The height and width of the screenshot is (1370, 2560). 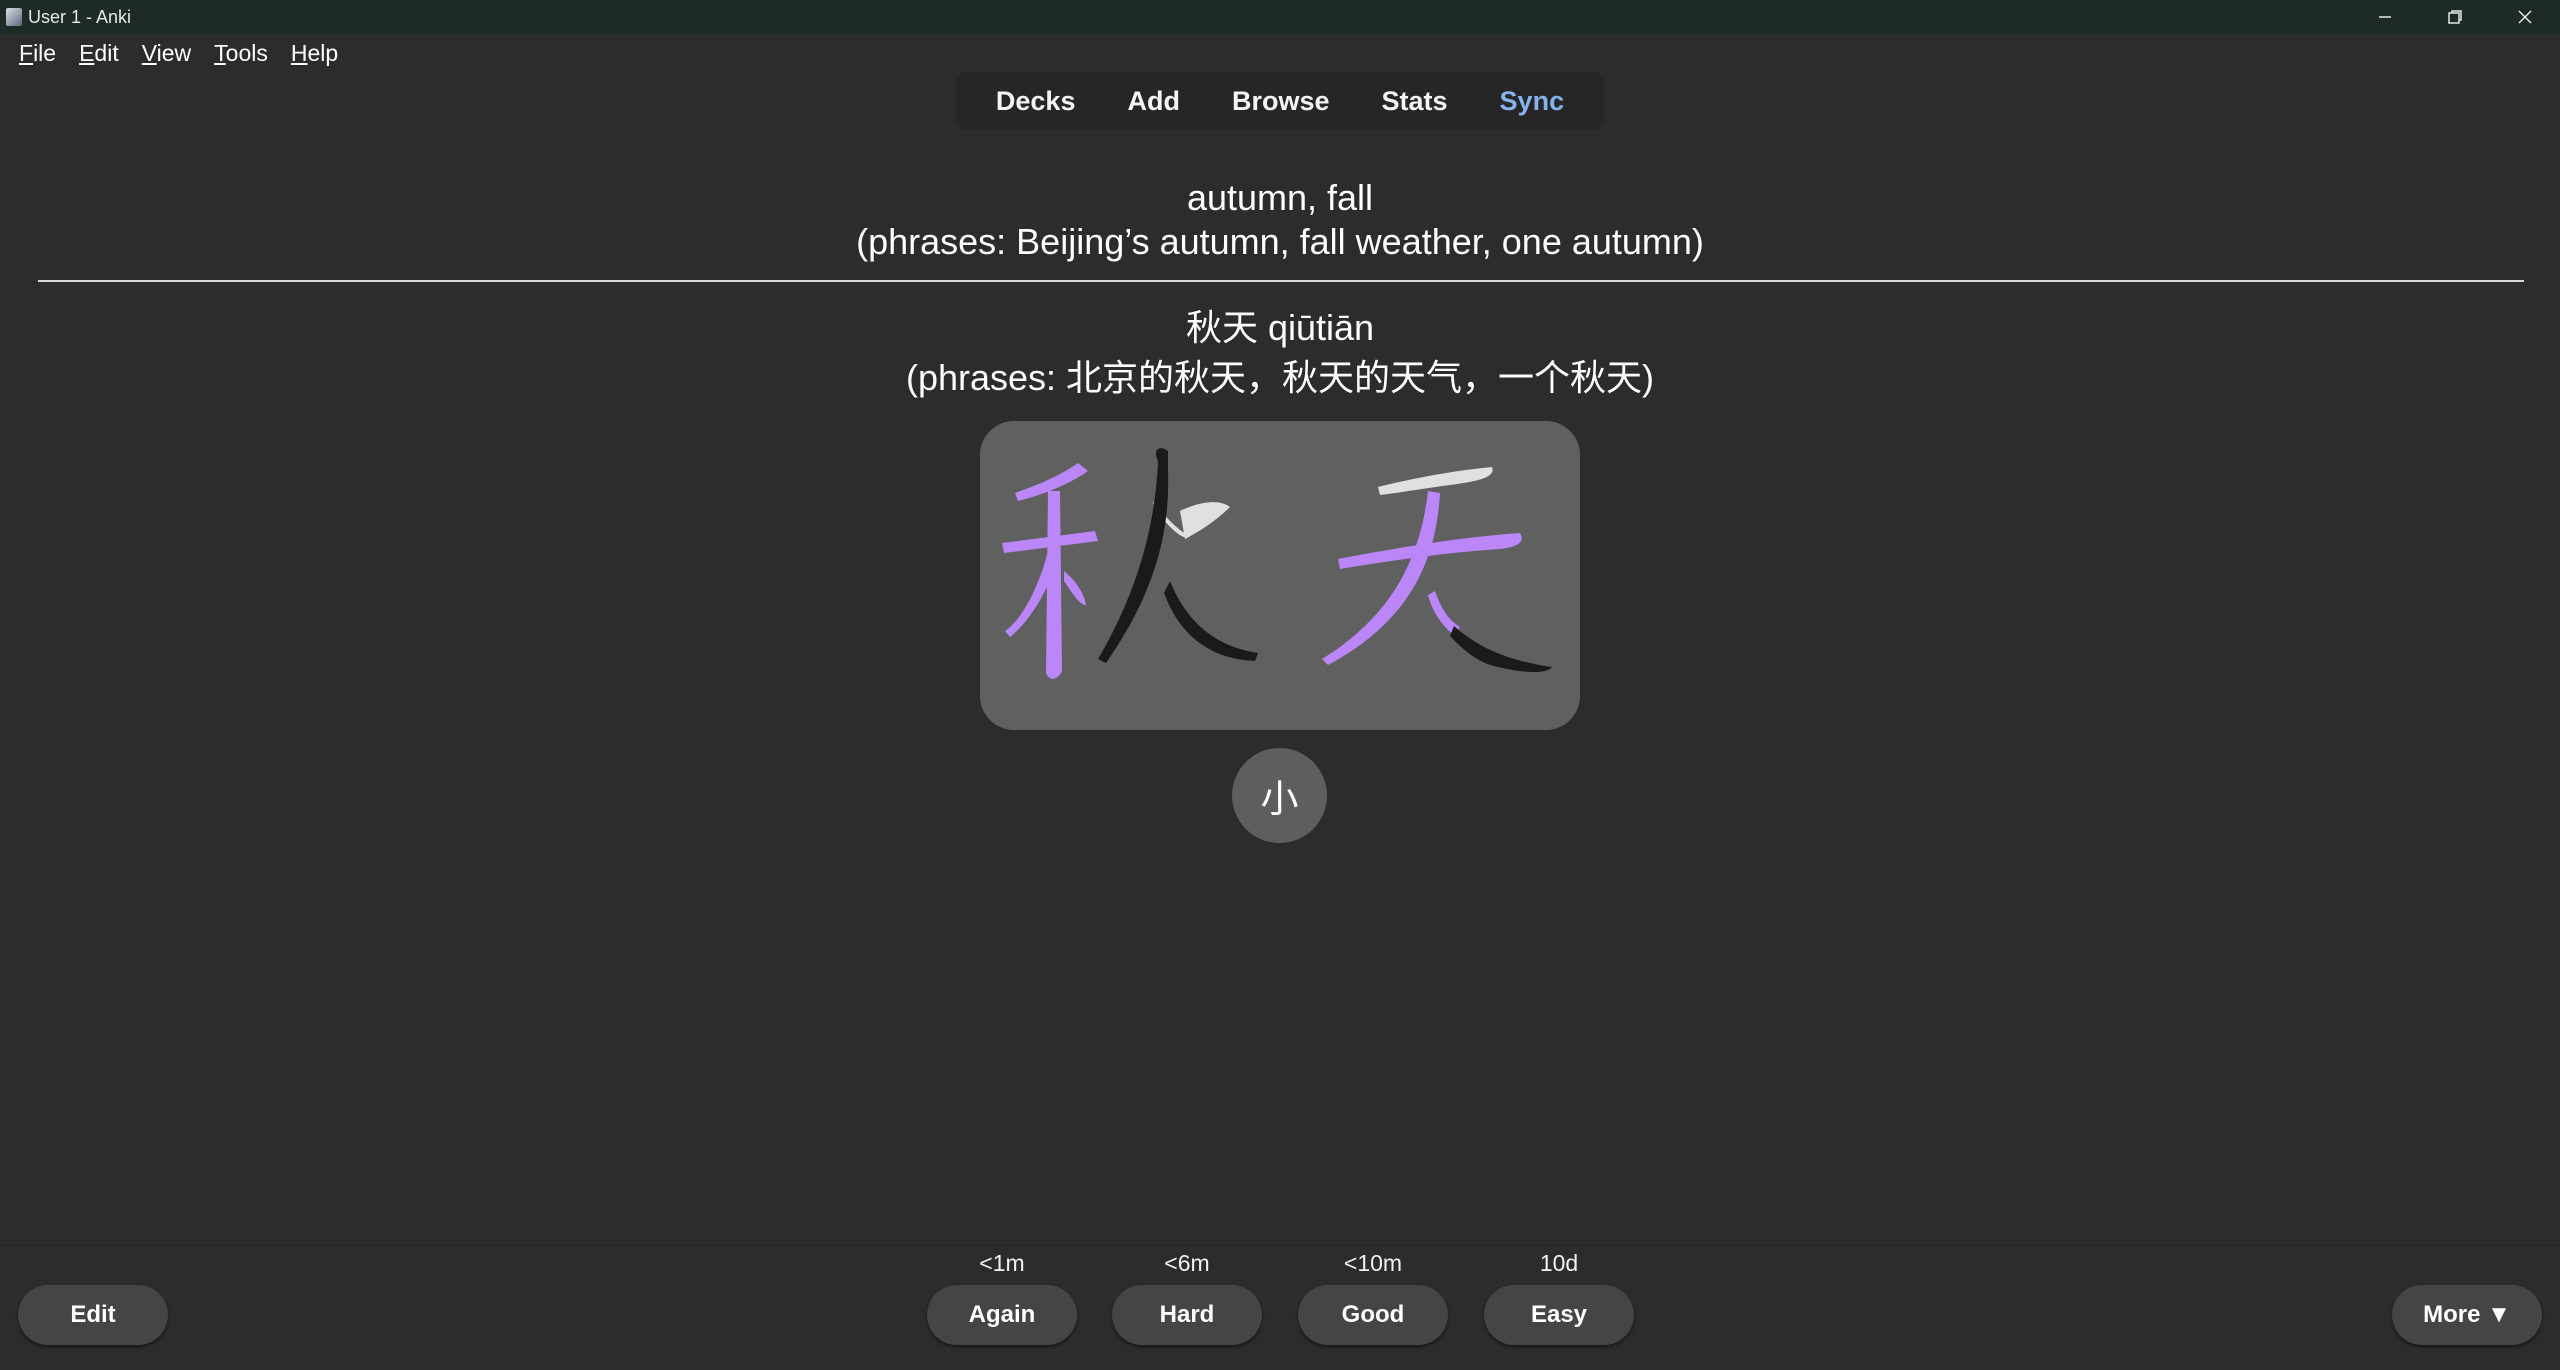 I want to click on easy-interval: 10d, so click(x=1559, y=1263).